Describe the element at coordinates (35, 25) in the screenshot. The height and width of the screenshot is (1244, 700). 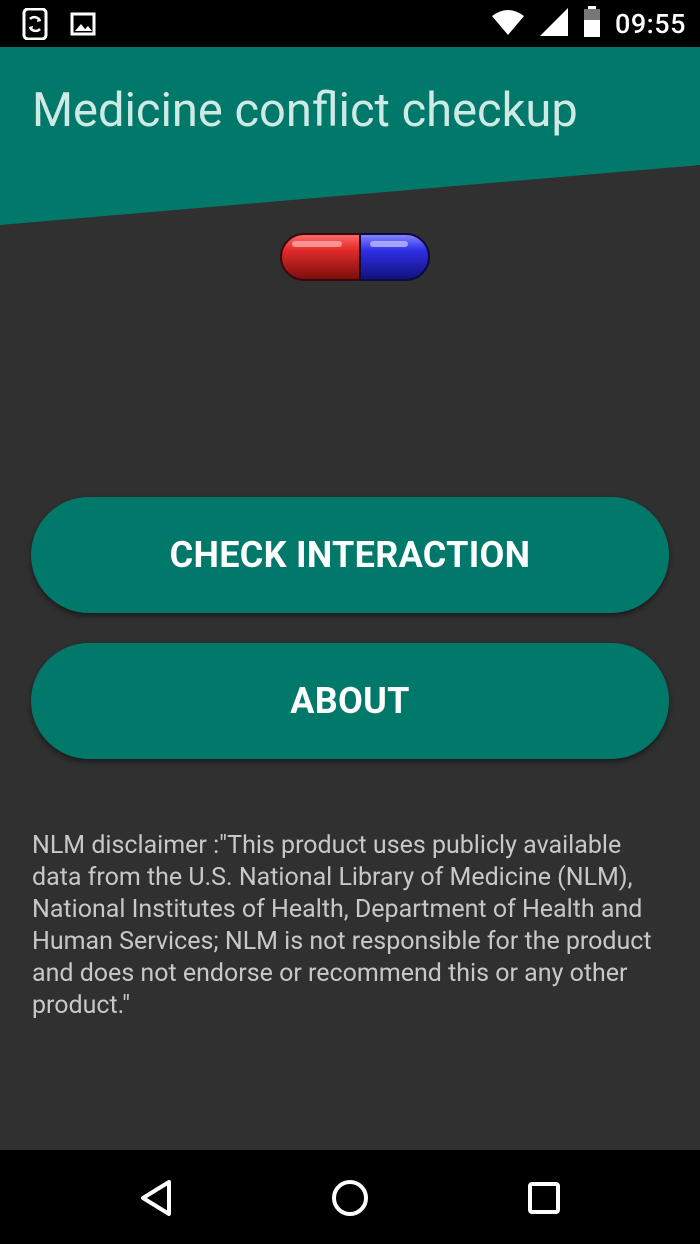
I see `screen-rotation-icon` at that location.